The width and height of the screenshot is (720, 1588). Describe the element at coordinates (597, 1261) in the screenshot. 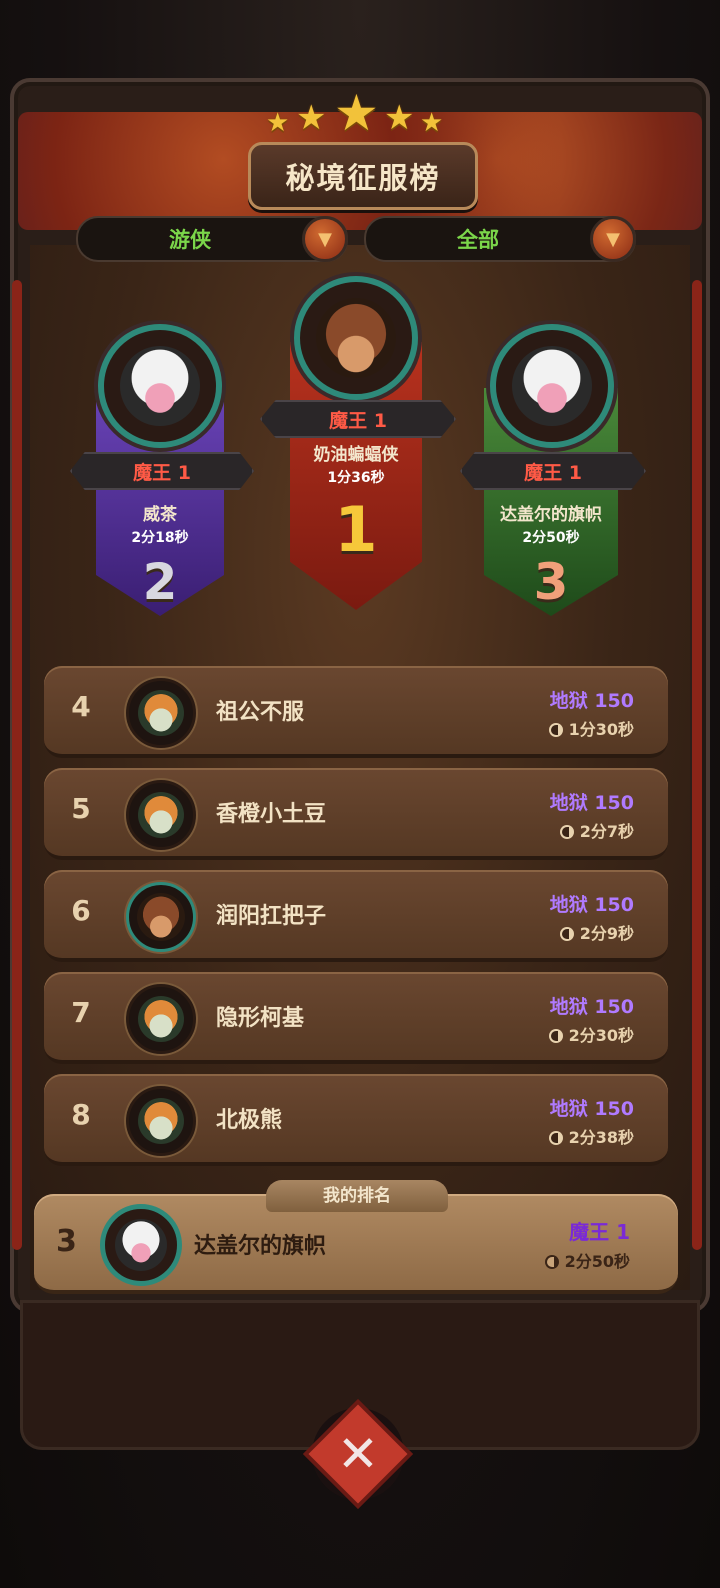

I see `clear-time-value: 2分50秒` at that location.